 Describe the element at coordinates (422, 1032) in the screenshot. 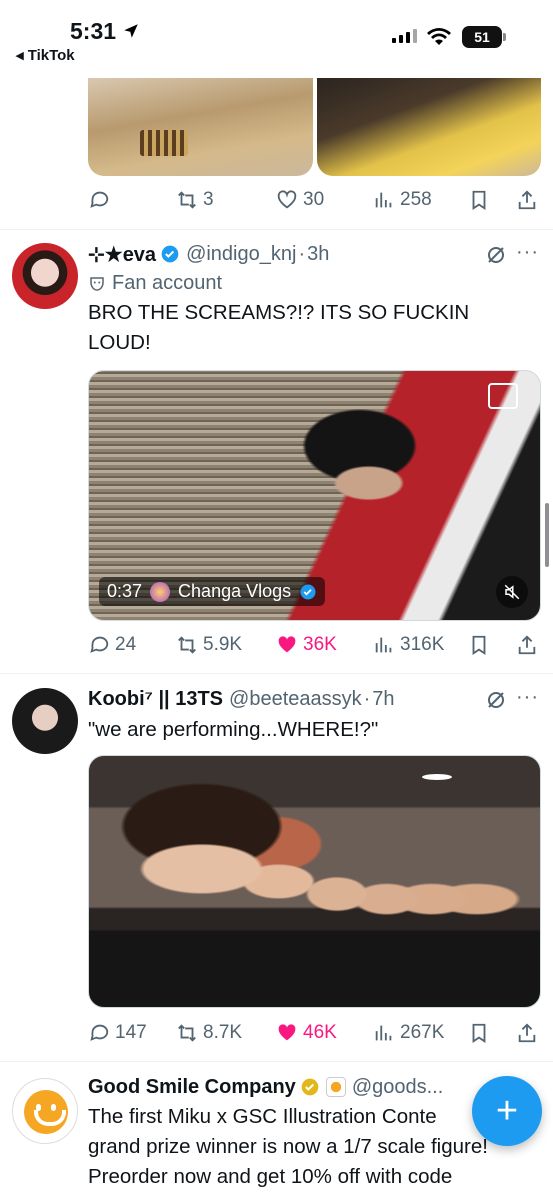

I see `views-count: 267K` at that location.